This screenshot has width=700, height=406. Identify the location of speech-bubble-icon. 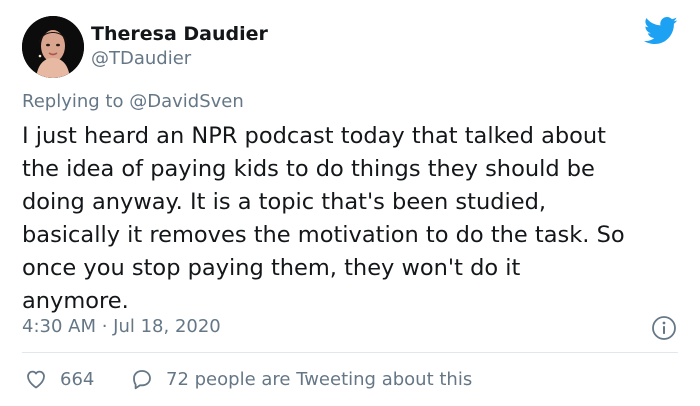
(142, 379).